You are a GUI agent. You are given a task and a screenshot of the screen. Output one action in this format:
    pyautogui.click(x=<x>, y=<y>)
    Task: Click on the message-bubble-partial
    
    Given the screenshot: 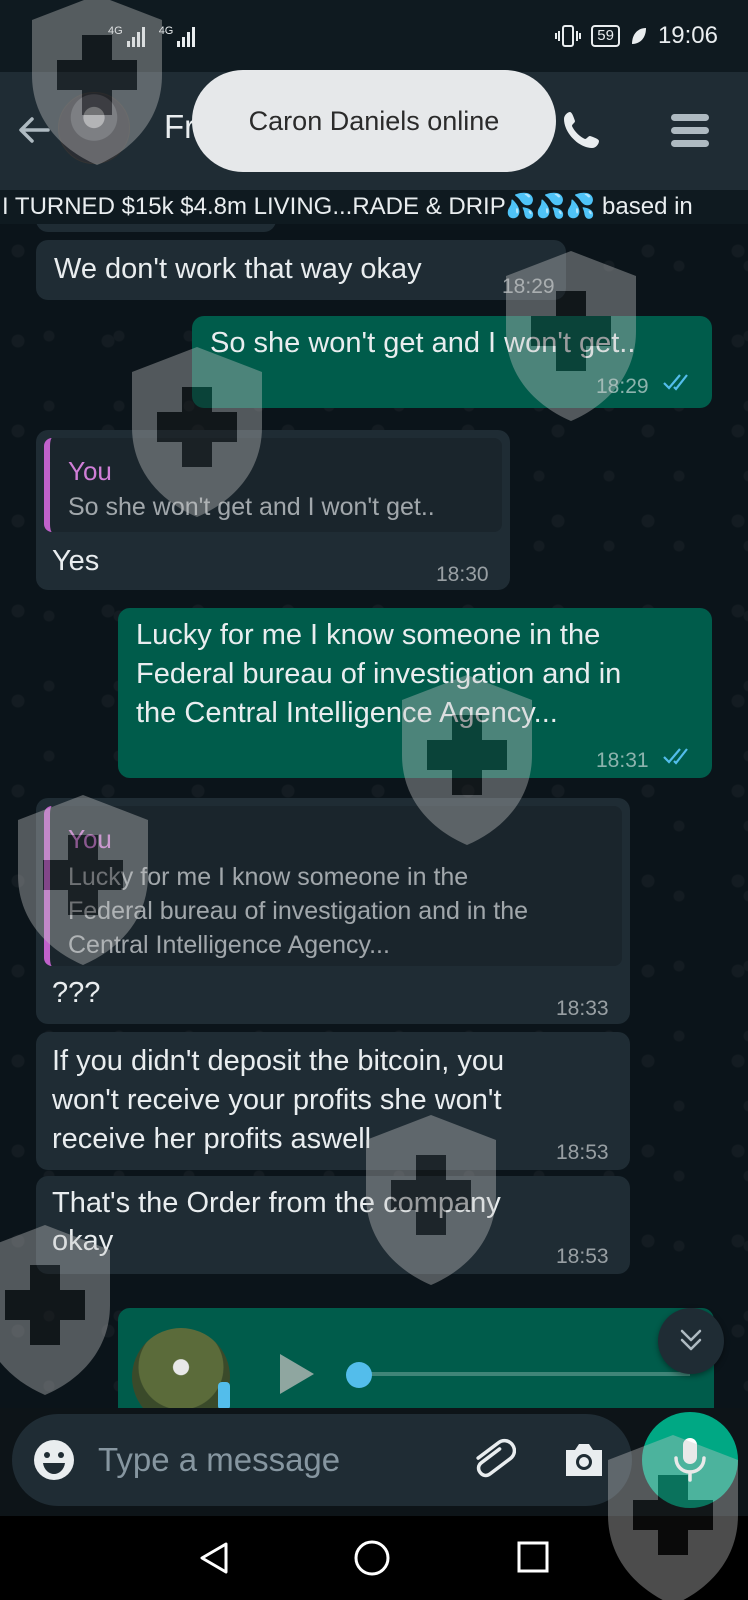 What is the action you would take?
    pyautogui.click(x=156, y=228)
    